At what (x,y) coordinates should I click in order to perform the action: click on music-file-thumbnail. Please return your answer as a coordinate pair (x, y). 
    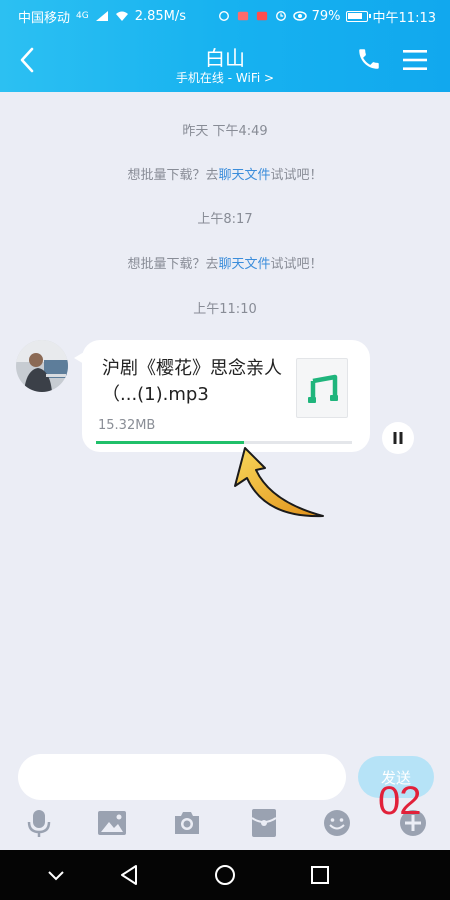
    Looking at the image, I should click on (322, 388).